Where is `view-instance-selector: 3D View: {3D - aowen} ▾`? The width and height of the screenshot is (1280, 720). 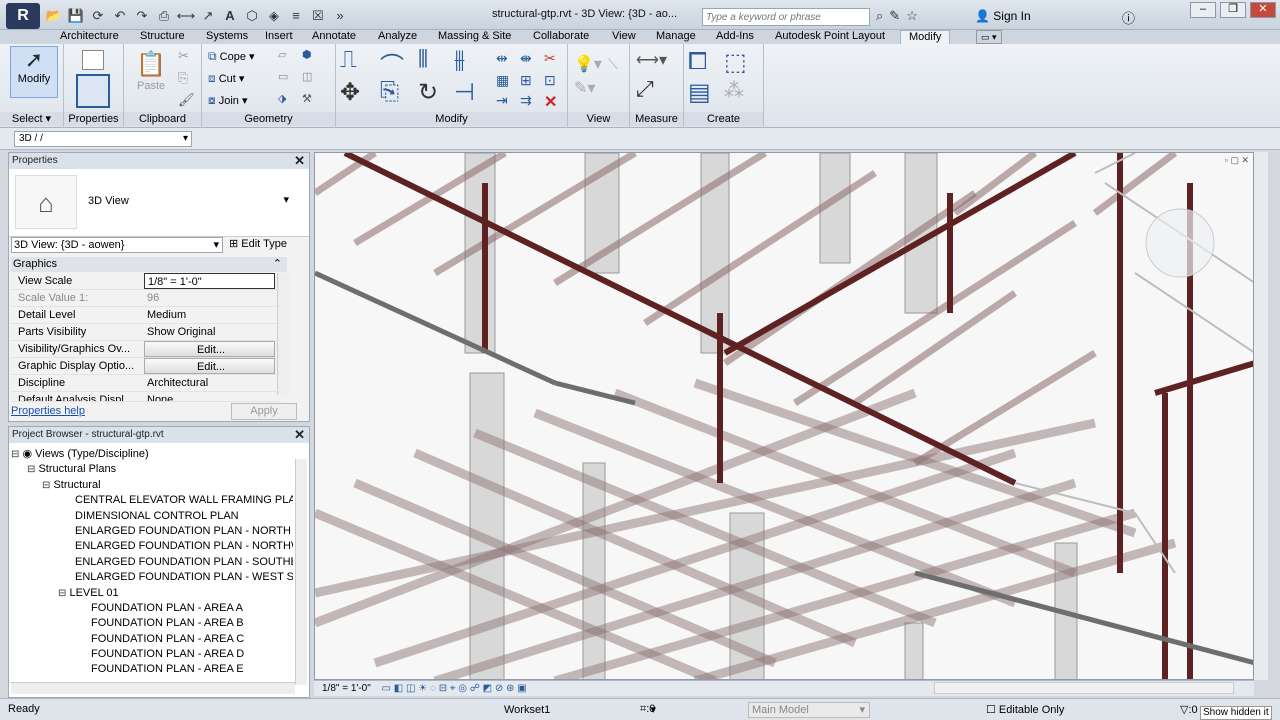 view-instance-selector: 3D View: {3D - aowen} ▾ is located at coordinates (117, 245).